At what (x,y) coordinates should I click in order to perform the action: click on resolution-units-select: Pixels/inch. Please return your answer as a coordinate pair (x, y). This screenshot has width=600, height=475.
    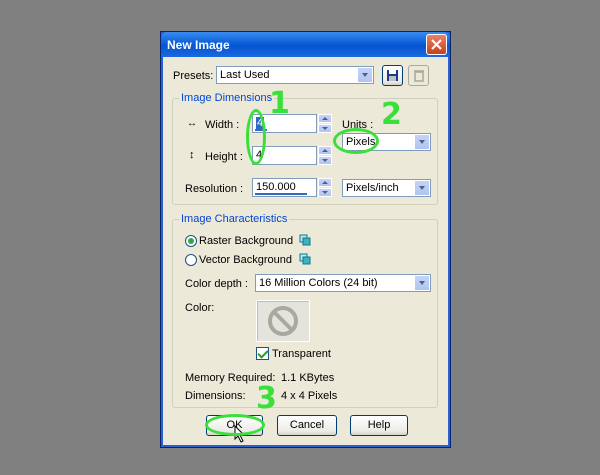
    Looking at the image, I should click on (386, 188).